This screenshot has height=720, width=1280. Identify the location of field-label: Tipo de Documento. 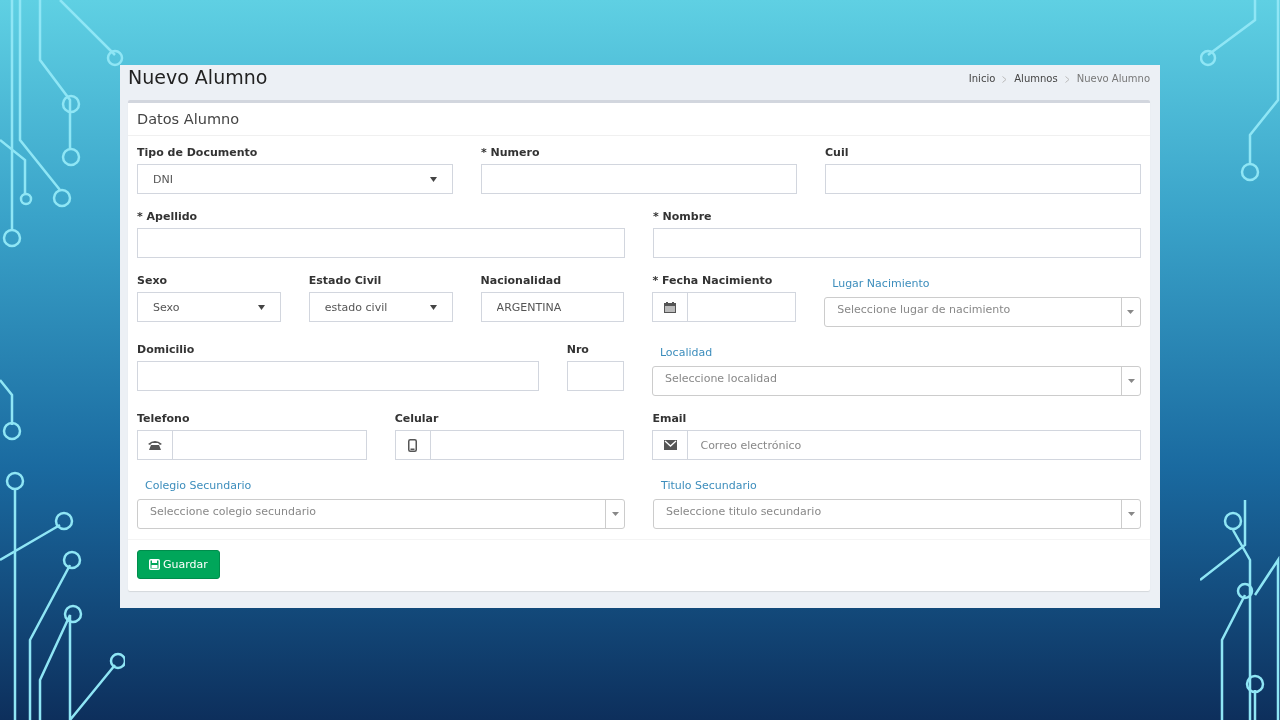
(198, 153).